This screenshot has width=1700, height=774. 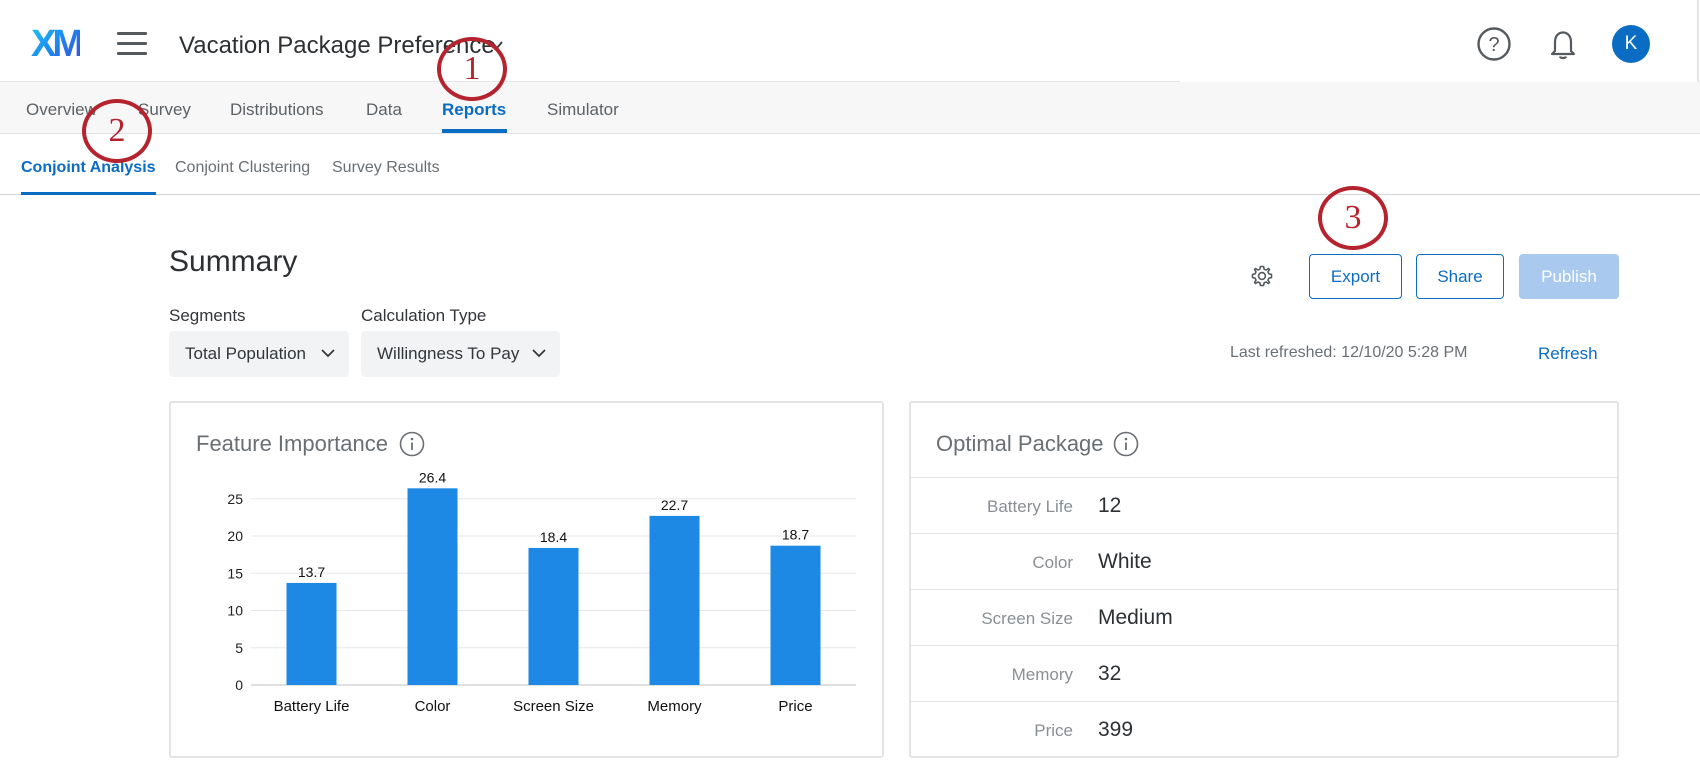 I want to click on subtab-conjoint-clustering: Conjoint Clustering, so click(x=242, y=168).